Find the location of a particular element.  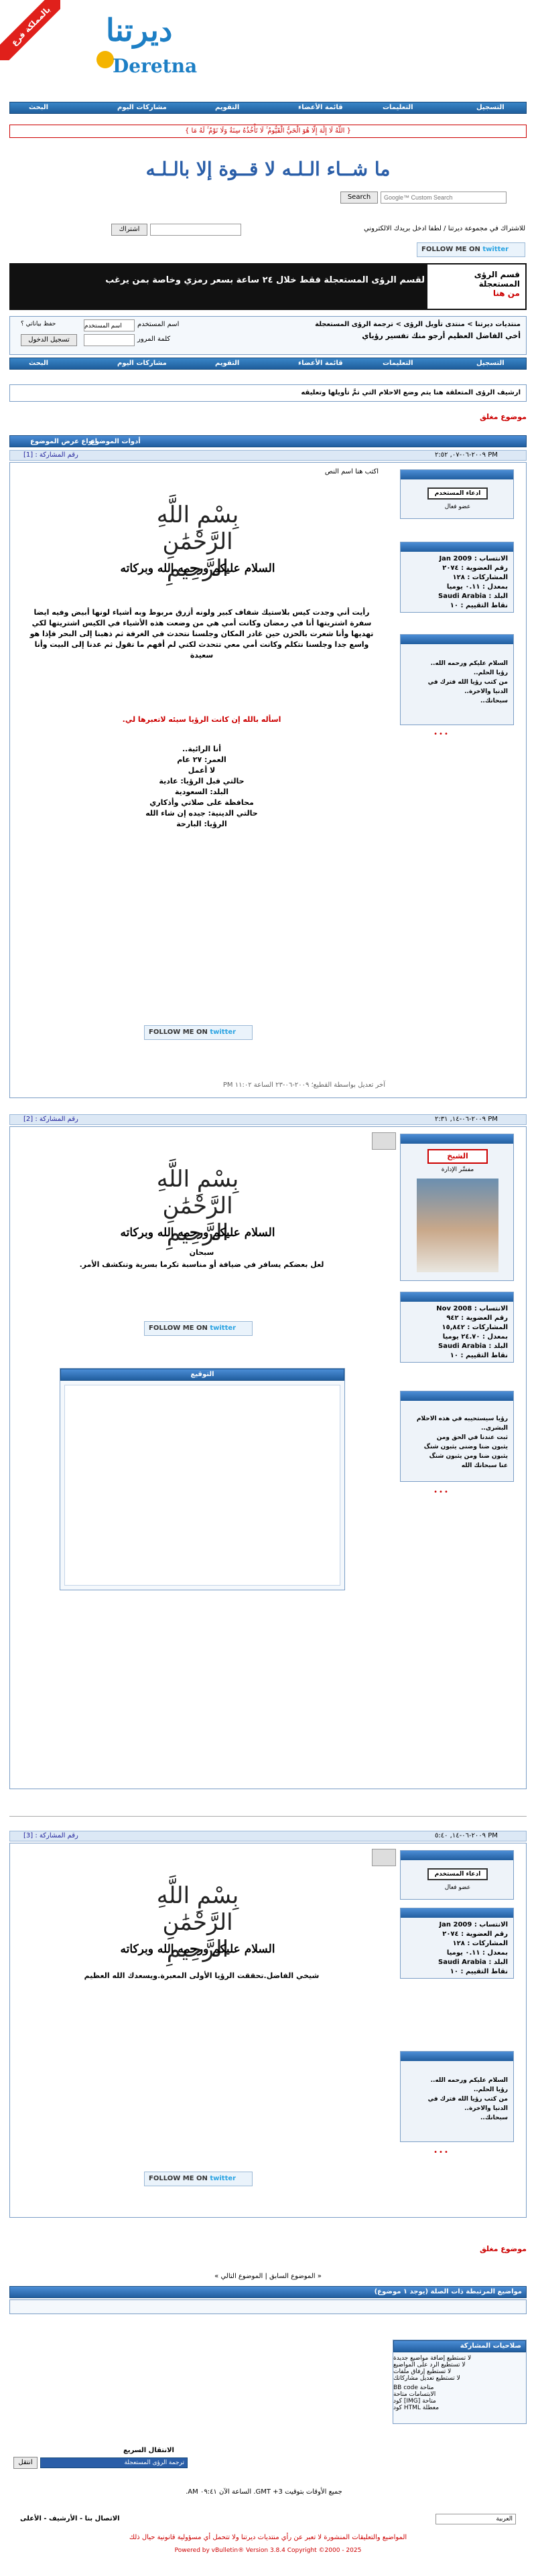

divider is located at coordinates (268, 1816).